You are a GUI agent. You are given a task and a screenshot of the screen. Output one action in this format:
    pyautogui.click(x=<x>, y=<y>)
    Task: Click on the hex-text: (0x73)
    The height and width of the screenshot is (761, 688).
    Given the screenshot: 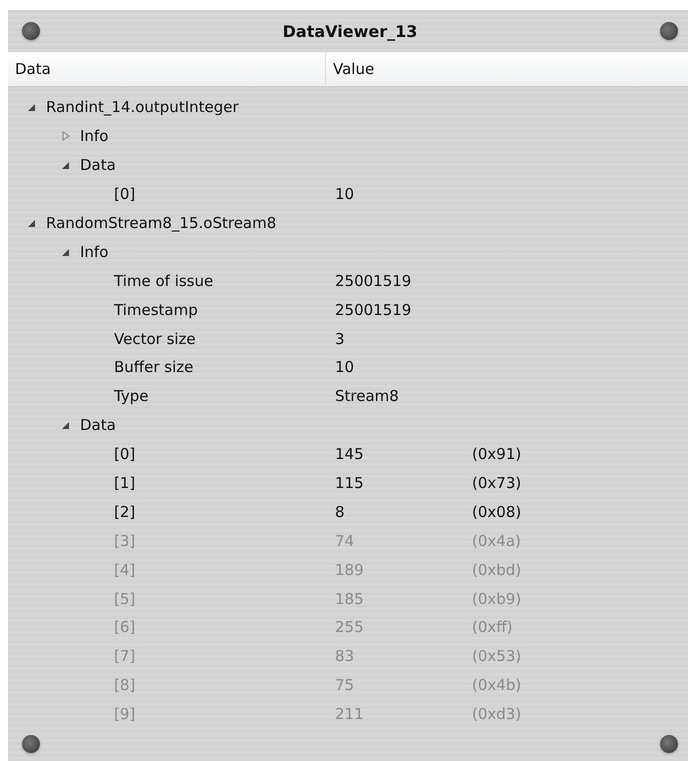 What is the action you would take?
    pyautogui.click(x=497, y=483)
    